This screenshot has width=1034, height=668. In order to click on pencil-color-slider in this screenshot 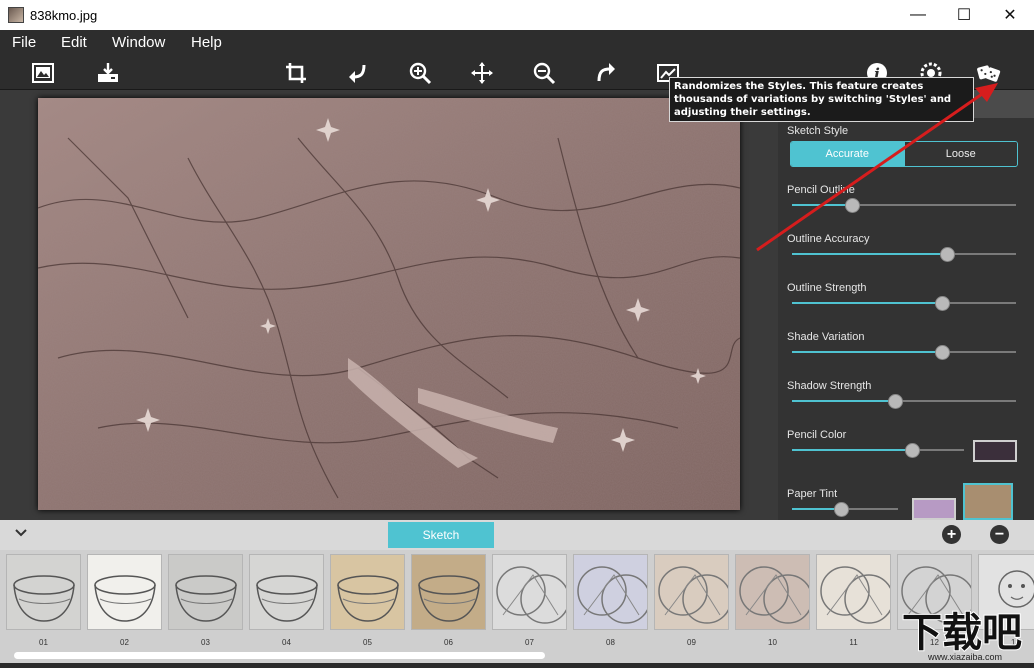, I will do `click(878, 450)`.